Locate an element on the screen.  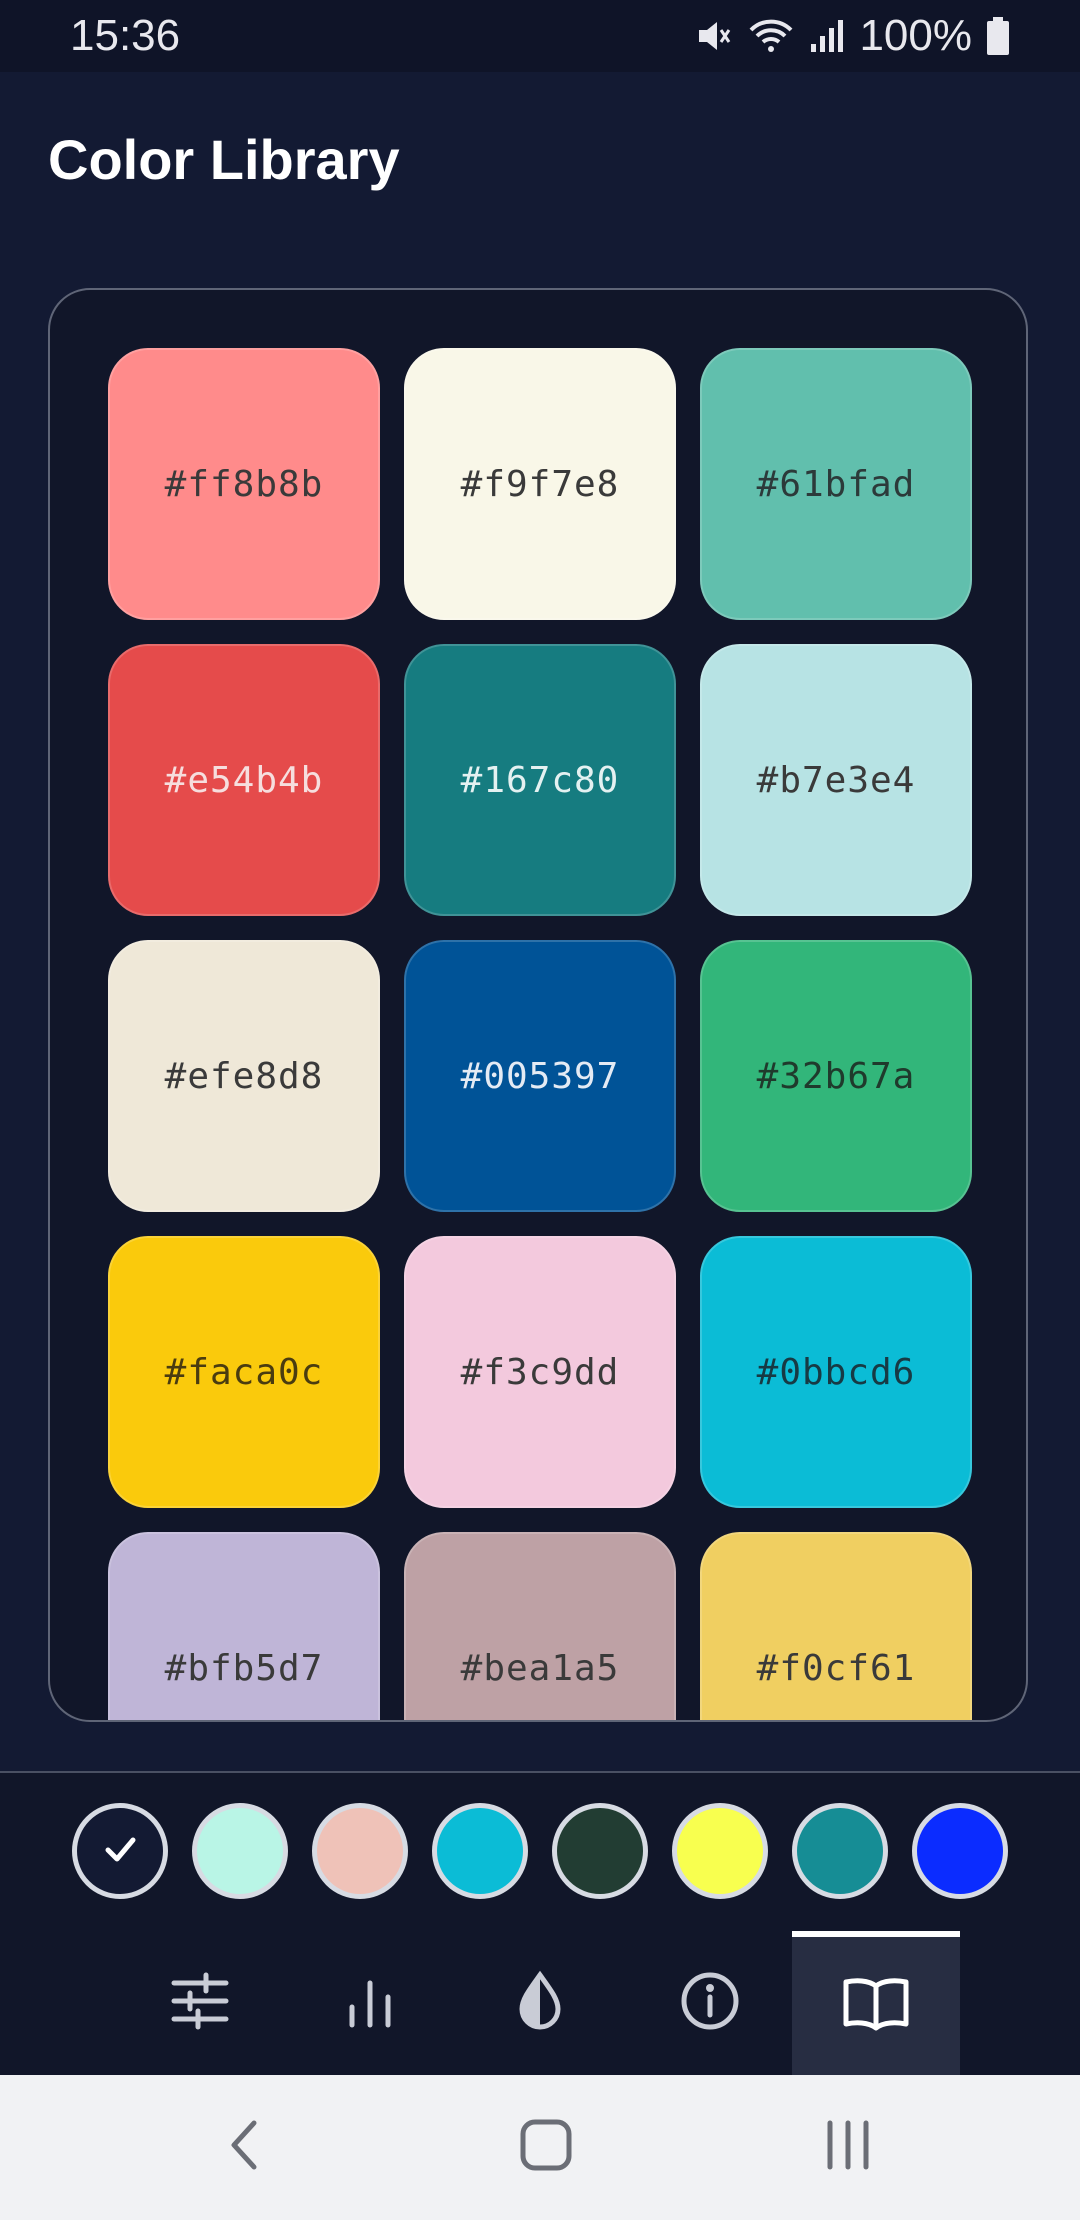
mute-icon is located at coordinates (713, 36).